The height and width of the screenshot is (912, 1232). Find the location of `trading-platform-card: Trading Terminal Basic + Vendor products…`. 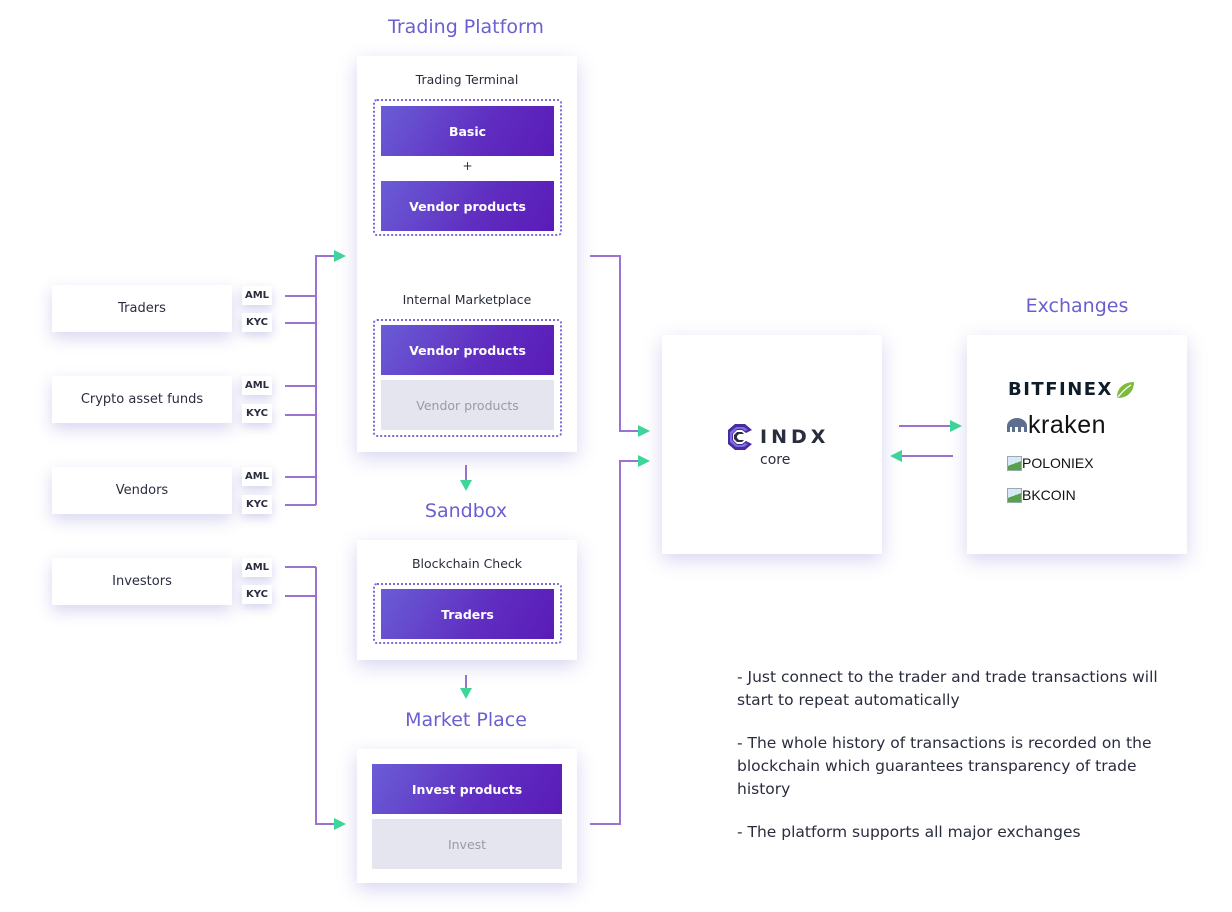

trading-platform-card: Trading Terminal Basic + Vendor products… is located at coordinates (467, 254).